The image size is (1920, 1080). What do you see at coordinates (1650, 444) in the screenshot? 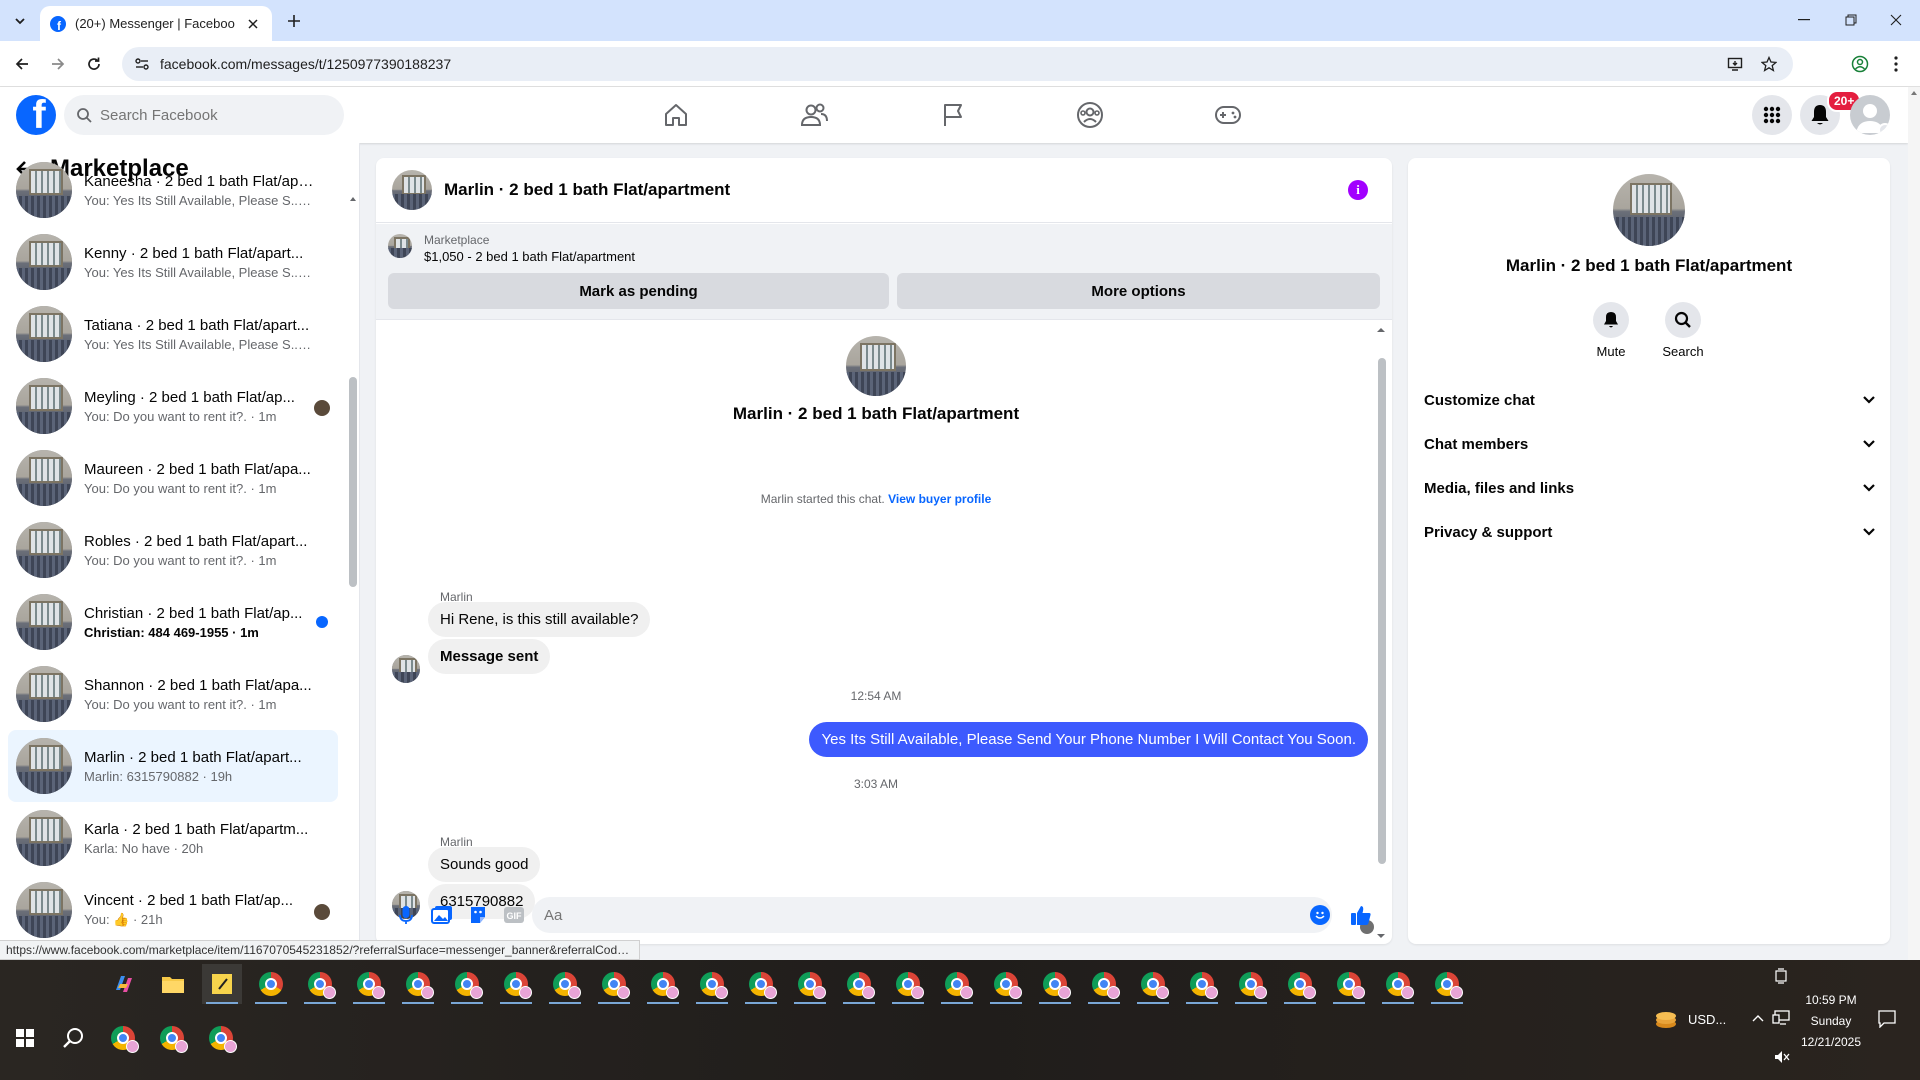
I see `chat-members-section: Chat members` at bounding box center [1650, 444].